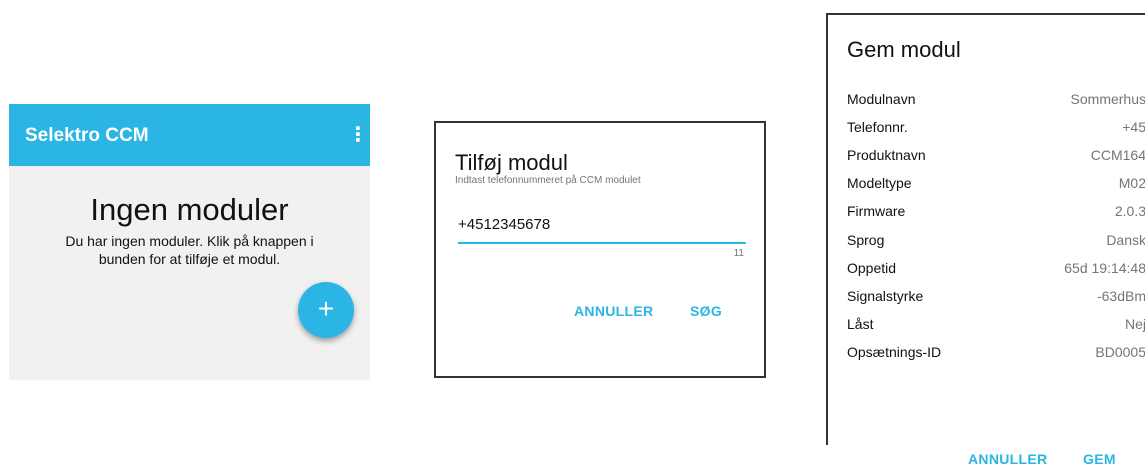 The image size is (1145, 467). What do you see at coordinates (996, 99) in the screenshot?
I see `detail-row: Modulnavn Sommerhus` at bounding box center [996, 99].